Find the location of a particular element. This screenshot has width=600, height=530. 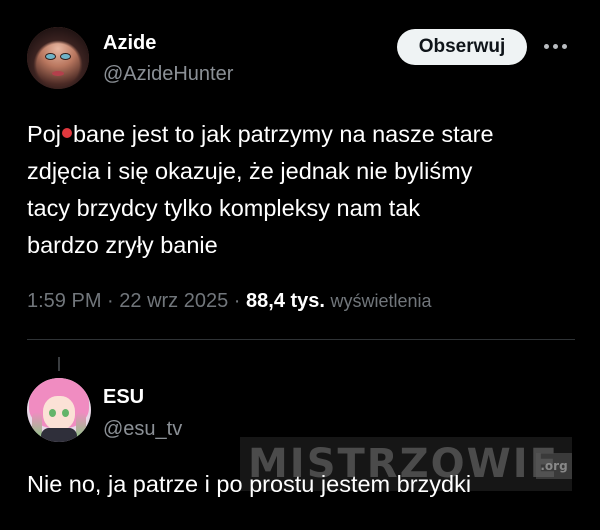

more-horizontal-icon is located at coordinates (556, 46).